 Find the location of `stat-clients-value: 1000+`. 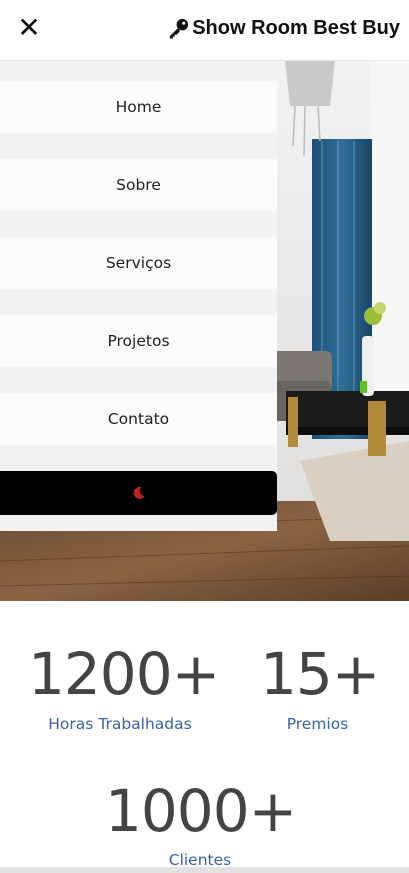

stat-clients-value: 1000+ is located at coordinates (201, 811).